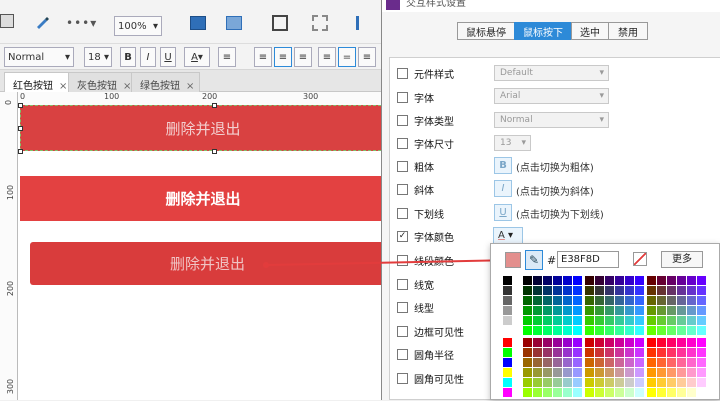 The image size is (720, 401). Describe the element at coordinates (367, 57) in the screenshot. I see `valign-bottom-button: ≡` at that location.